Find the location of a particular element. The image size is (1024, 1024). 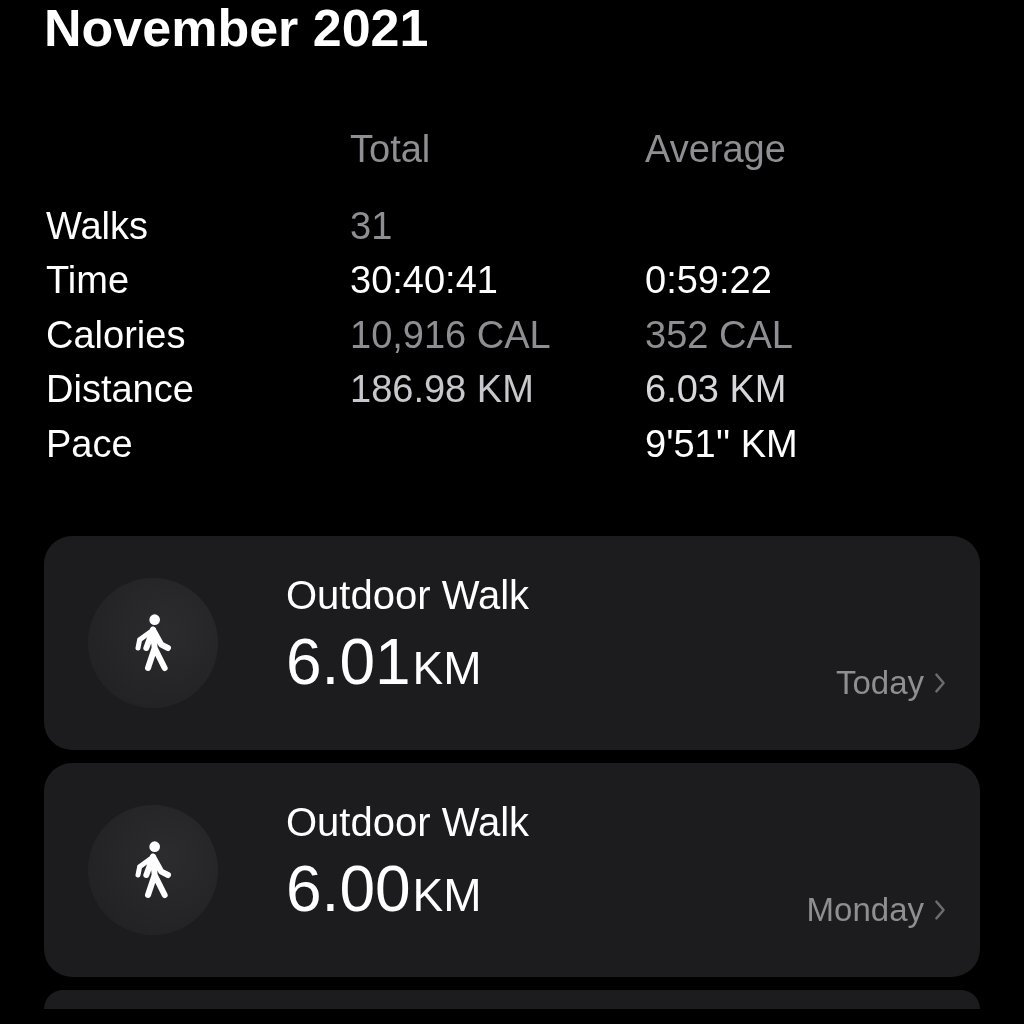

stat-value: 6.03 KM is located at coordinates (716, 389).